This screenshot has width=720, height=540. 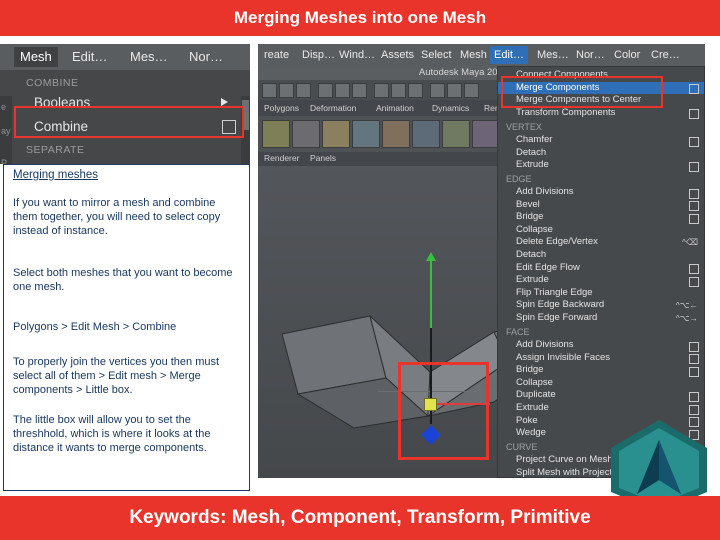 What do you see at coordinates (431, 293) in the screenshot?
I see `axis-handle-green` at bounding box center [431, 293].